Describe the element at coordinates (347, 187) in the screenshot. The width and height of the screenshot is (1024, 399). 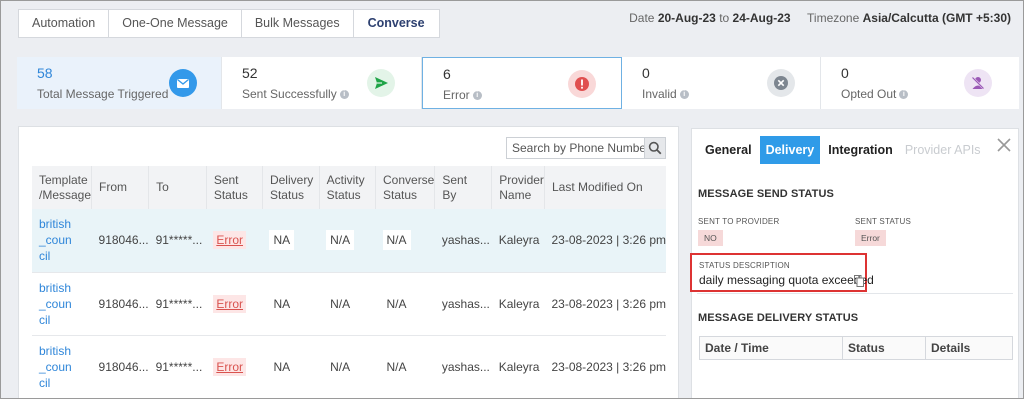
I see `col-activity-status: Activity Status` at that location.